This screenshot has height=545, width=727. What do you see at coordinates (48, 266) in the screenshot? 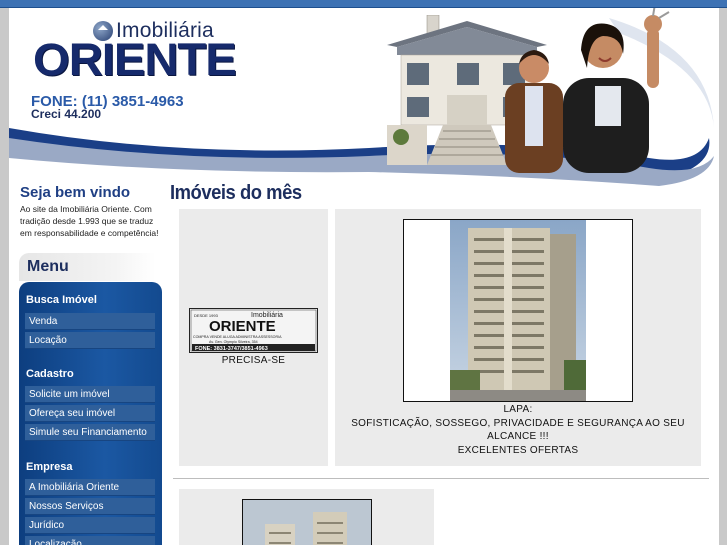
I see `menu-title: Menu` at bounding box center [48, 266].